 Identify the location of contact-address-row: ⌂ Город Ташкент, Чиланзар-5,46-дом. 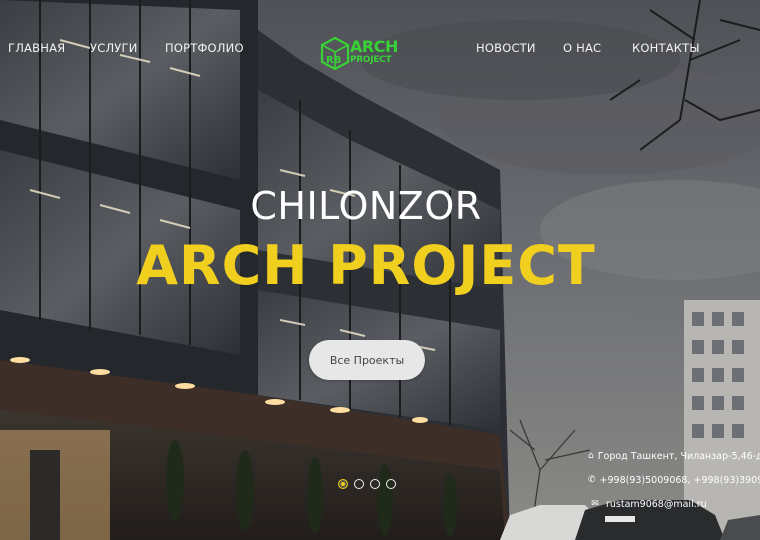
(674, 456).